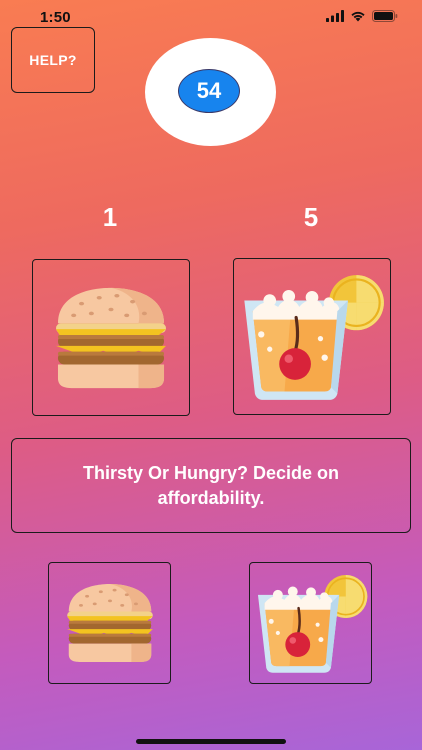 The image size is (422, 750). Describe the element at coordinates (211, 741) in the screenshot. I see `home-indicator` at that location.